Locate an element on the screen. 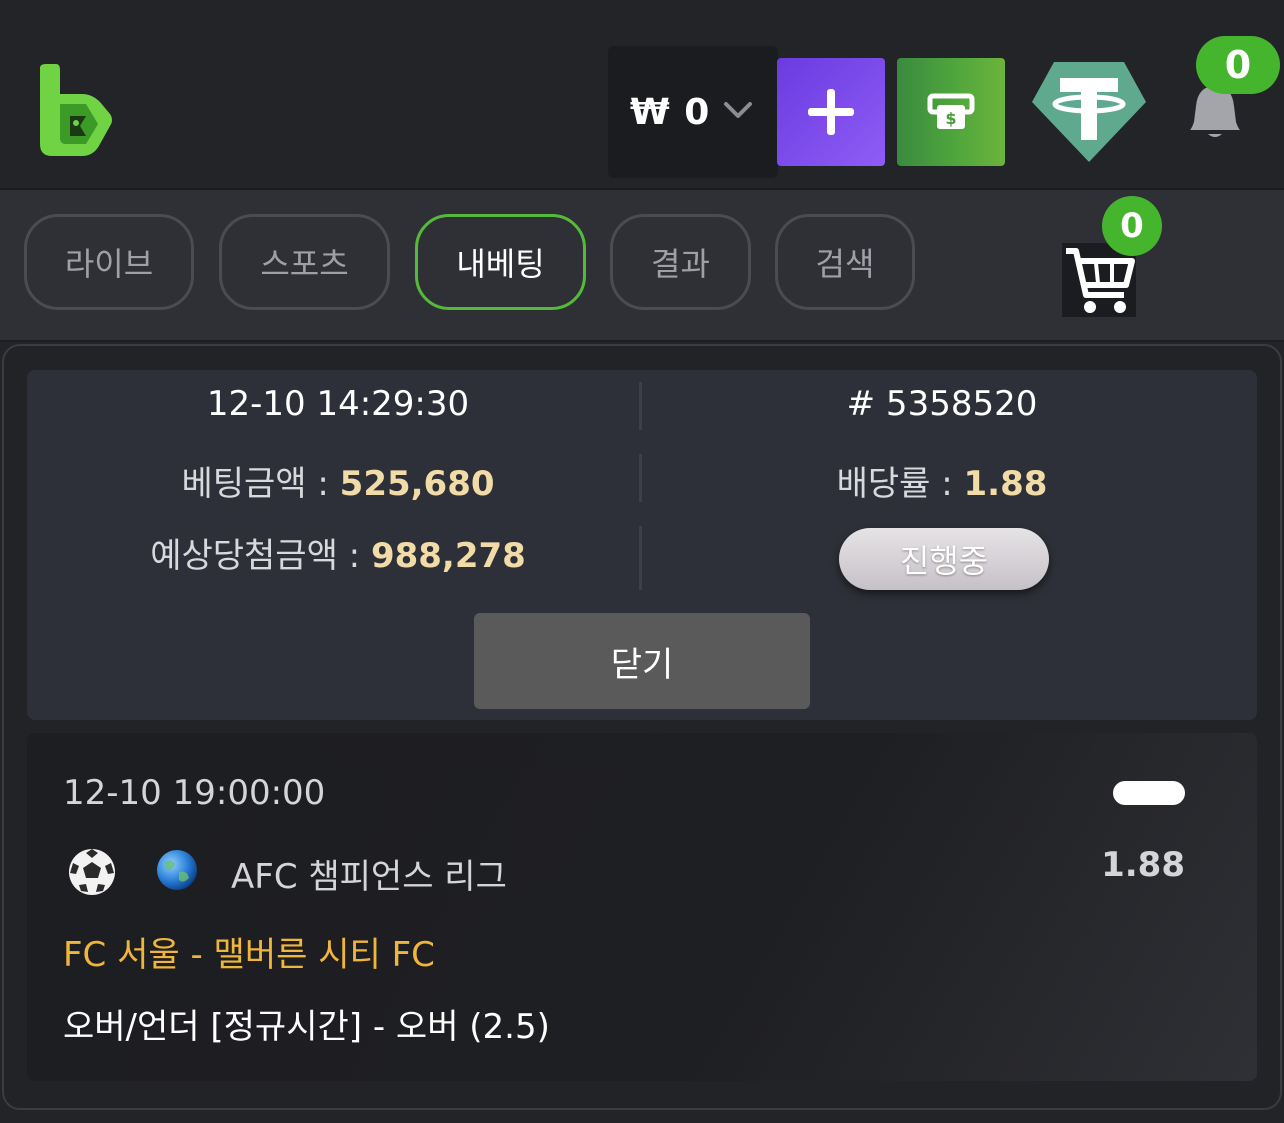  stake-value: 525,680 is located at coordinates (417, 484).